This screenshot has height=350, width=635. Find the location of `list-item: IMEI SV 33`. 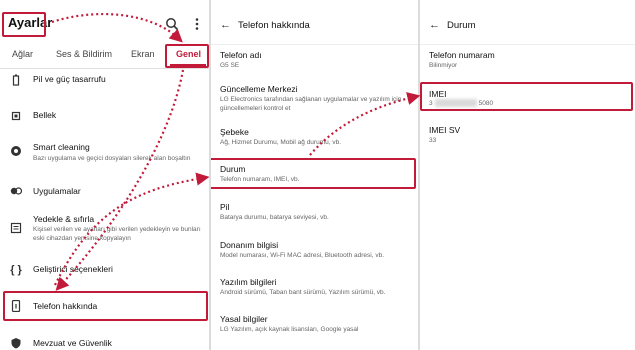

list-item: IMEI SV 33 is located at coordinates (527, 136).